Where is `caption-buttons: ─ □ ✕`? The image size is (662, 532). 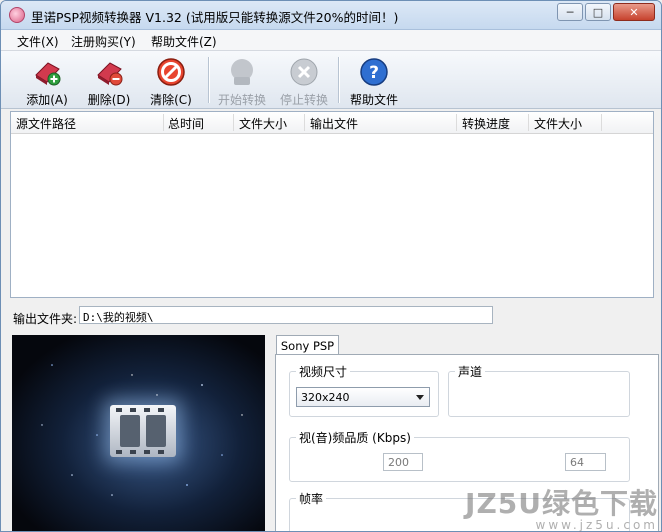
caption-buttons: ─ □ ✕ is located at coordinates (606, 12).